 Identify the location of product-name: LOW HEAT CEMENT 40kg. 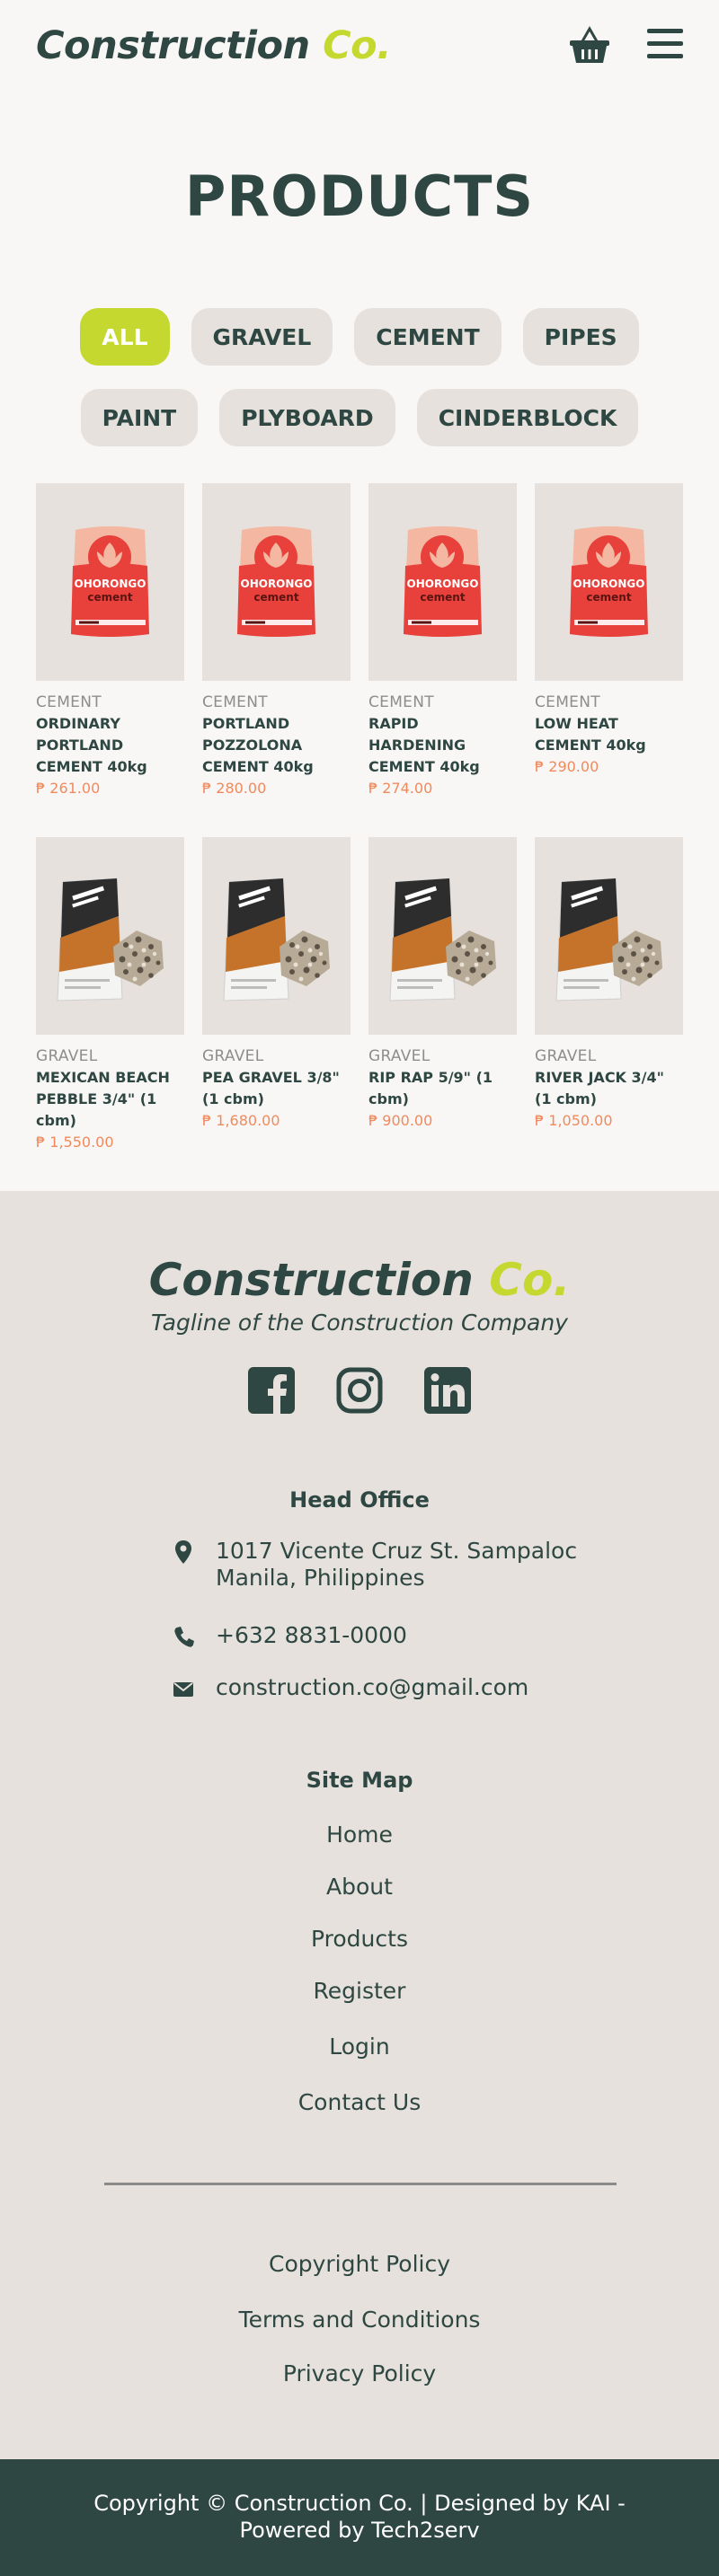
(609, 734).